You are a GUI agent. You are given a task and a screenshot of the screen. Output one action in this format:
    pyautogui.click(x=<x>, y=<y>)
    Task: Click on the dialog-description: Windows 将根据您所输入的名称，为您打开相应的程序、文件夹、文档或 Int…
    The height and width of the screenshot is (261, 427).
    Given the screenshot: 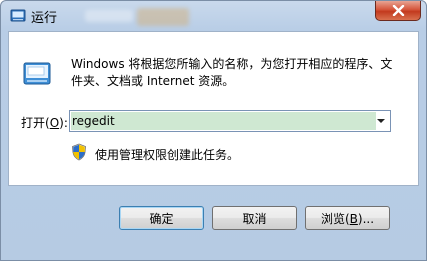 What is the action you would take?
    pyautogui.click(x=232, y=72)
    